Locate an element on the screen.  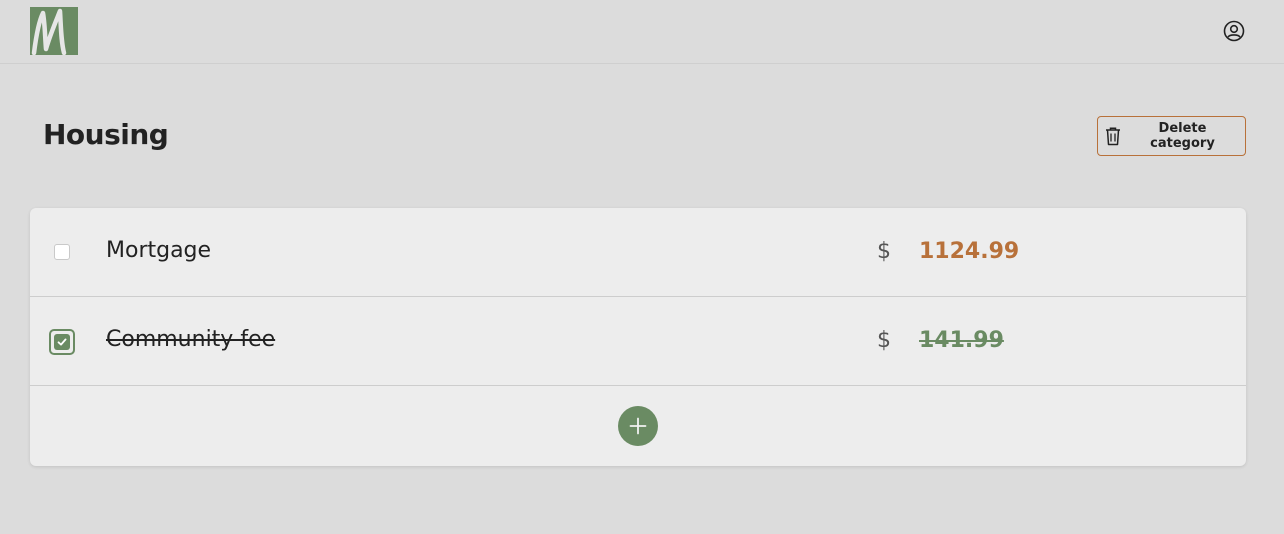
check-icon is located at coordinates (62, 342).